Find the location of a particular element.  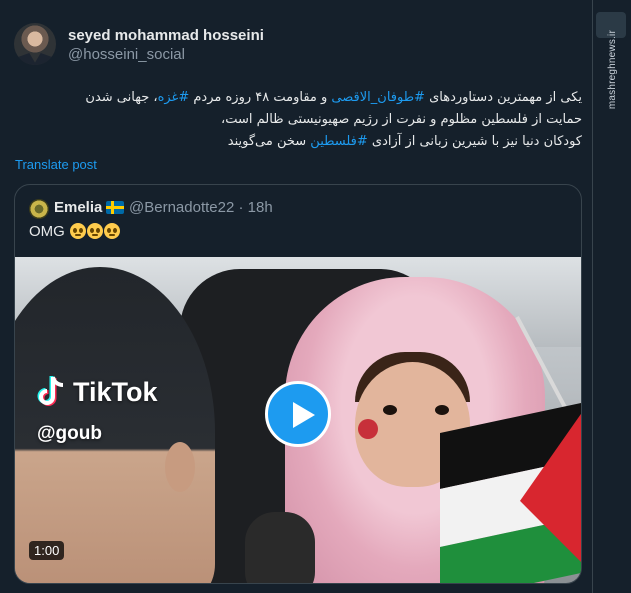

quoted-handle-time: @Bernadotte22 · 18h is located at coordinates (201, 207).